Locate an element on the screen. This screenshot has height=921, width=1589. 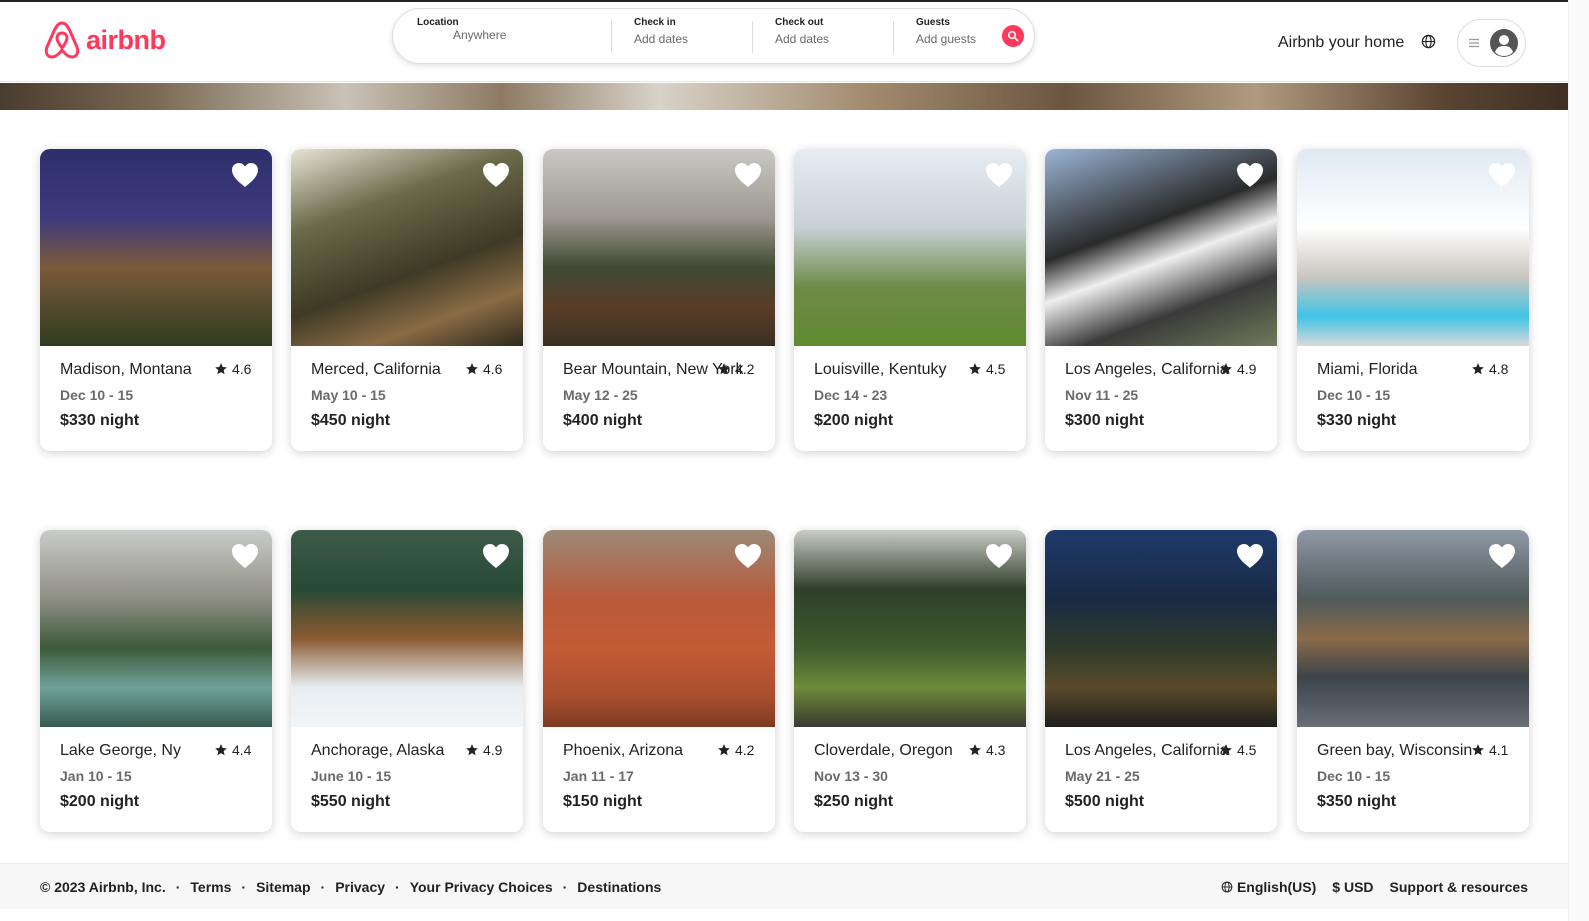
listing-rating: 4.5 is located at coordinates (986, 369).